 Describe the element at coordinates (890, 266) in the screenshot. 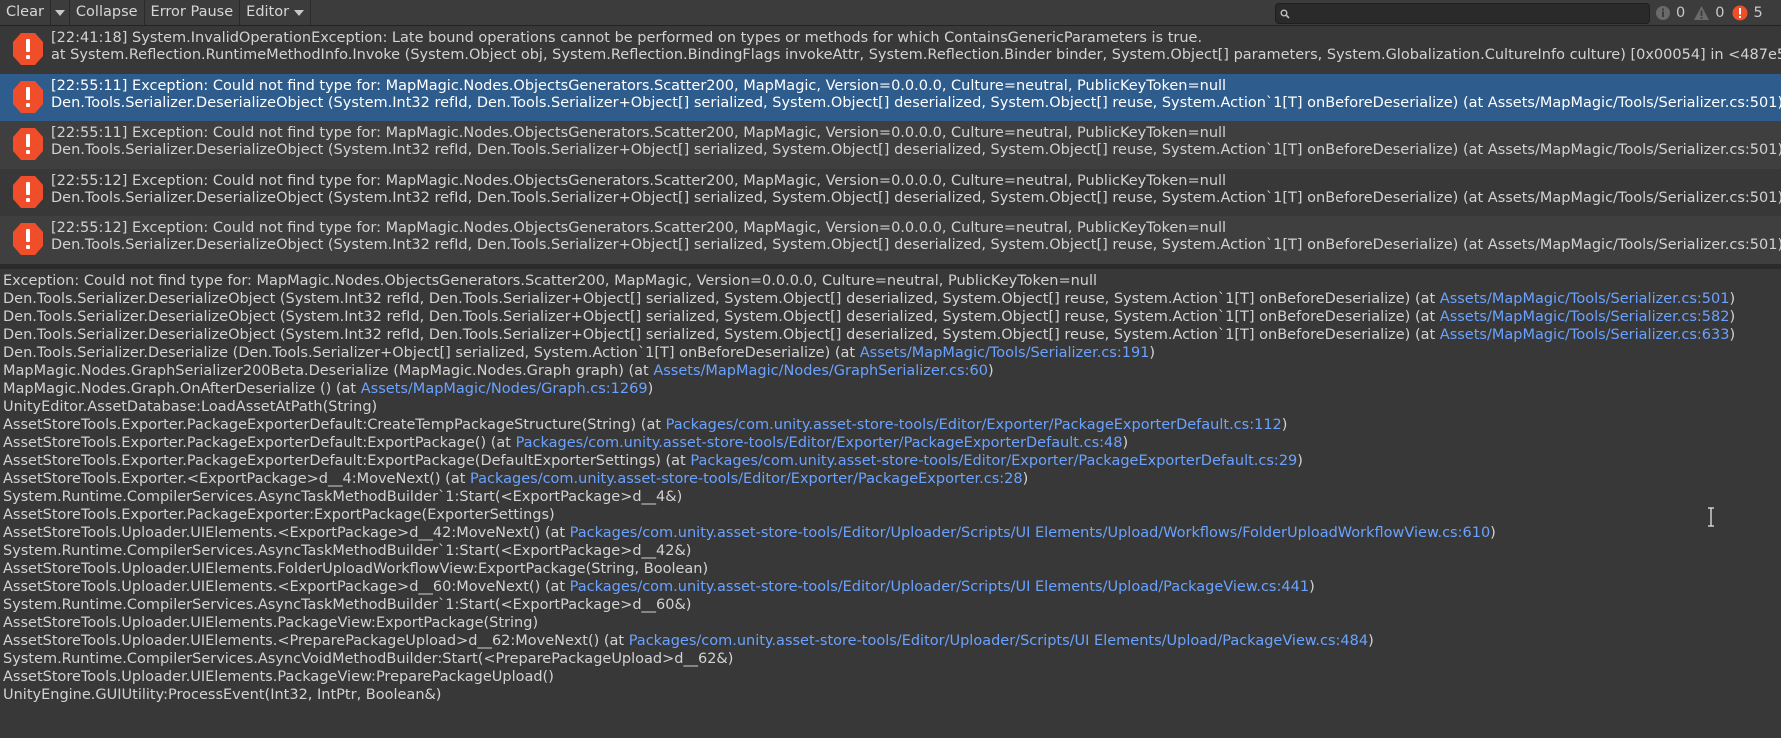

I see `pane-splitter` at that location.